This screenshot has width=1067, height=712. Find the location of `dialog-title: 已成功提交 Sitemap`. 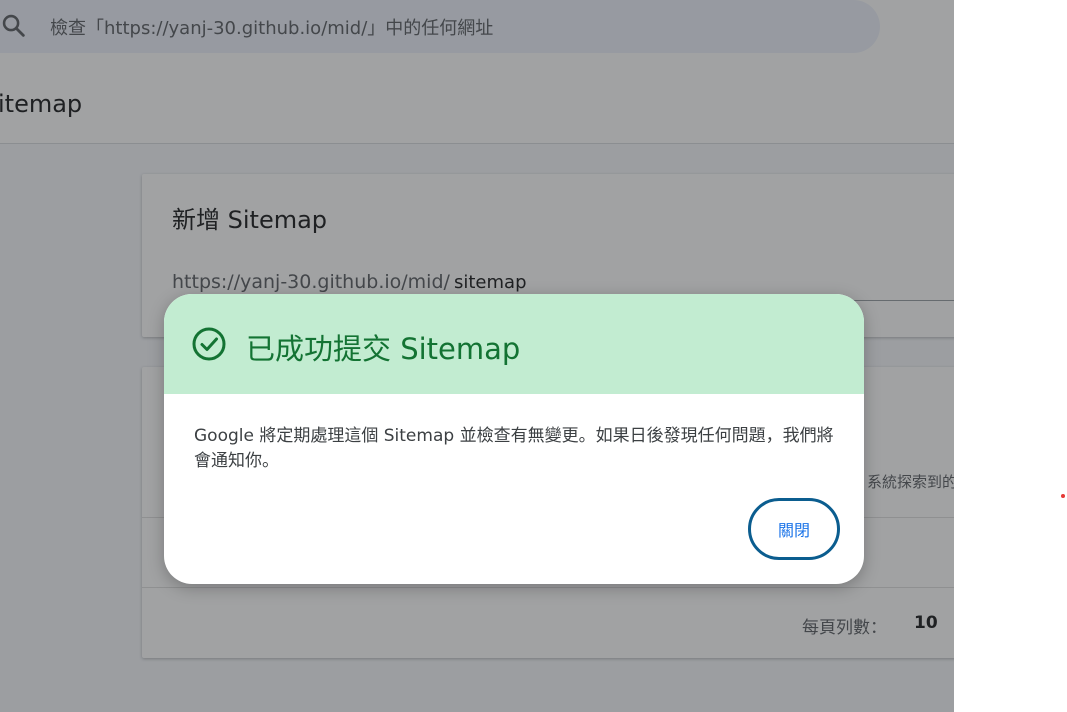

dialog-title: 已成功提交 Sitemap is located at coordinates (383, 349).